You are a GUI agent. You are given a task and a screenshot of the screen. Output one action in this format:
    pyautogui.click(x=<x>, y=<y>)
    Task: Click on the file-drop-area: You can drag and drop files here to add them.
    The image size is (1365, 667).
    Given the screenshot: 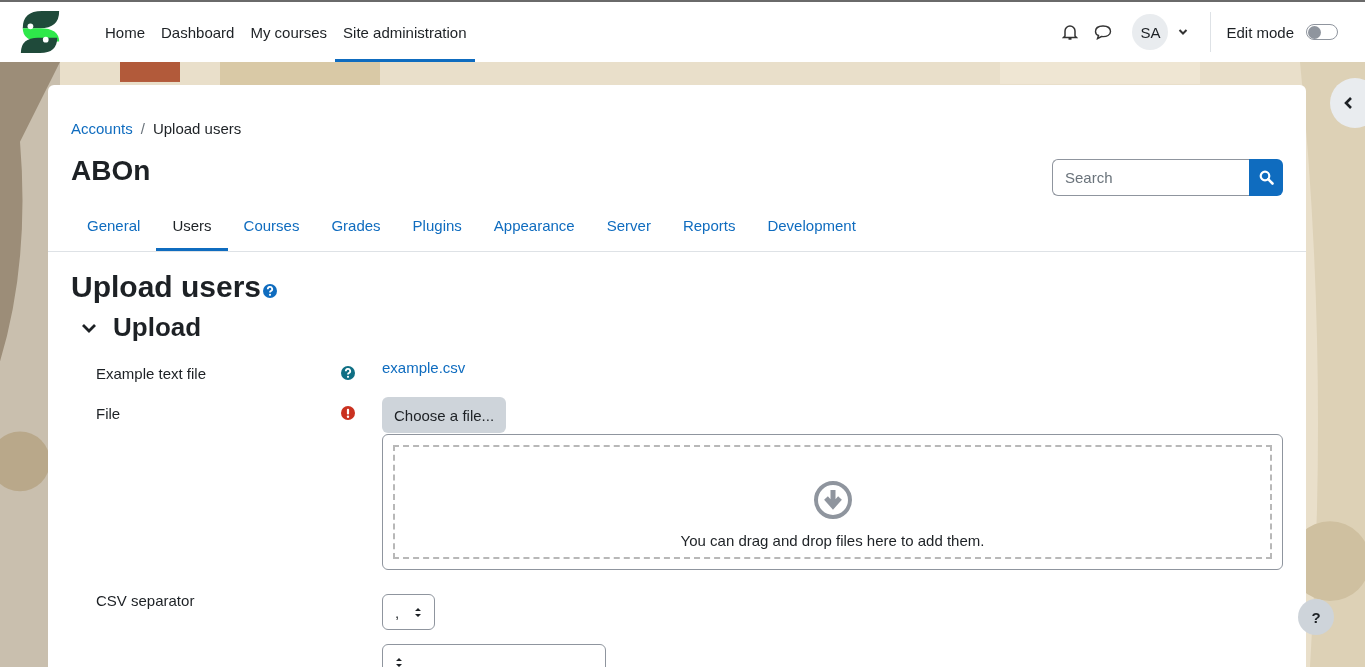 What is the action you would take?
    pyautogui.click(x=832, y=502)
    